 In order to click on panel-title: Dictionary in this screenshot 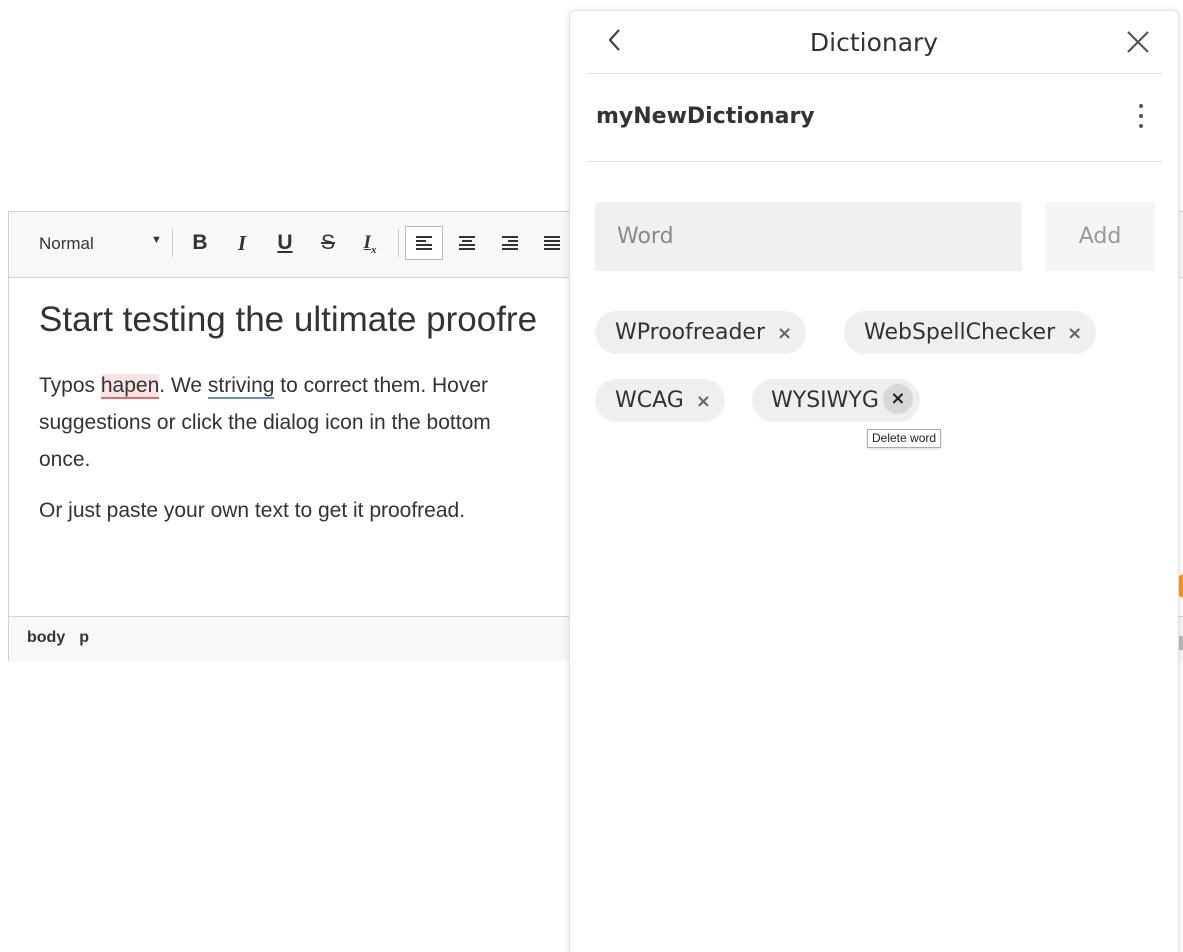, I will do `click(874, 42)`.